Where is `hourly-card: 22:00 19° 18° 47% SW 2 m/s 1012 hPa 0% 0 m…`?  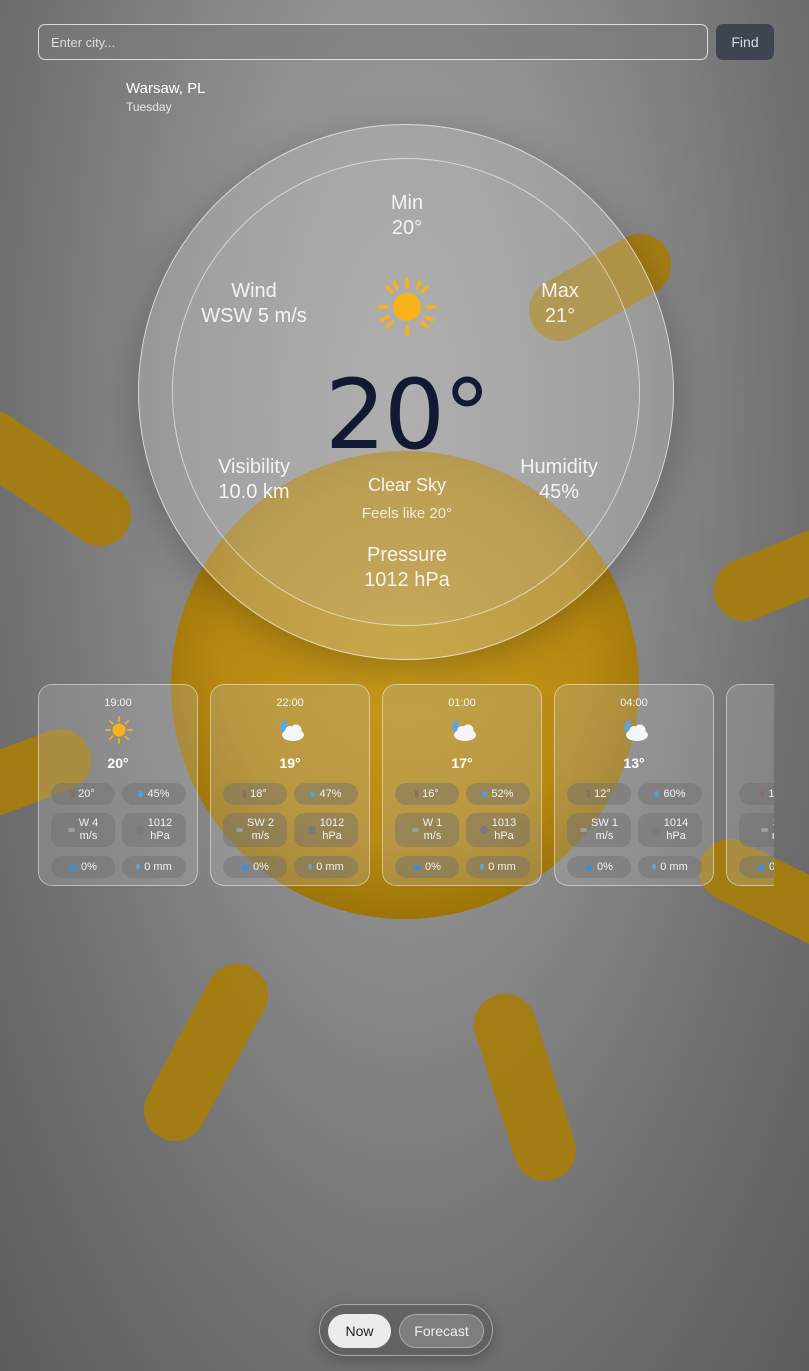
hourly-card: 22:00 19° 18° 47% SW 2 m/s 1012 hPa 0% 0 m… is located at coordinates (290, 785).